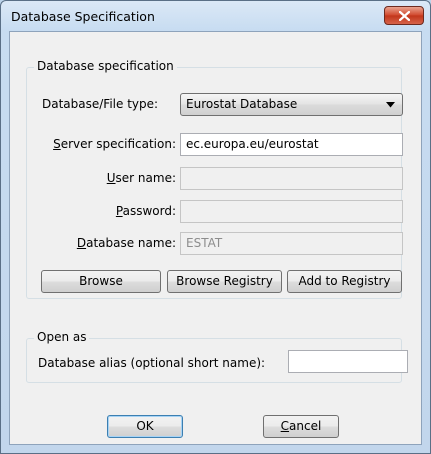  What do you see at coordinates (62, 337) in the screenshot?
I see `group-title: Open as` at bounding box center [62, 337].